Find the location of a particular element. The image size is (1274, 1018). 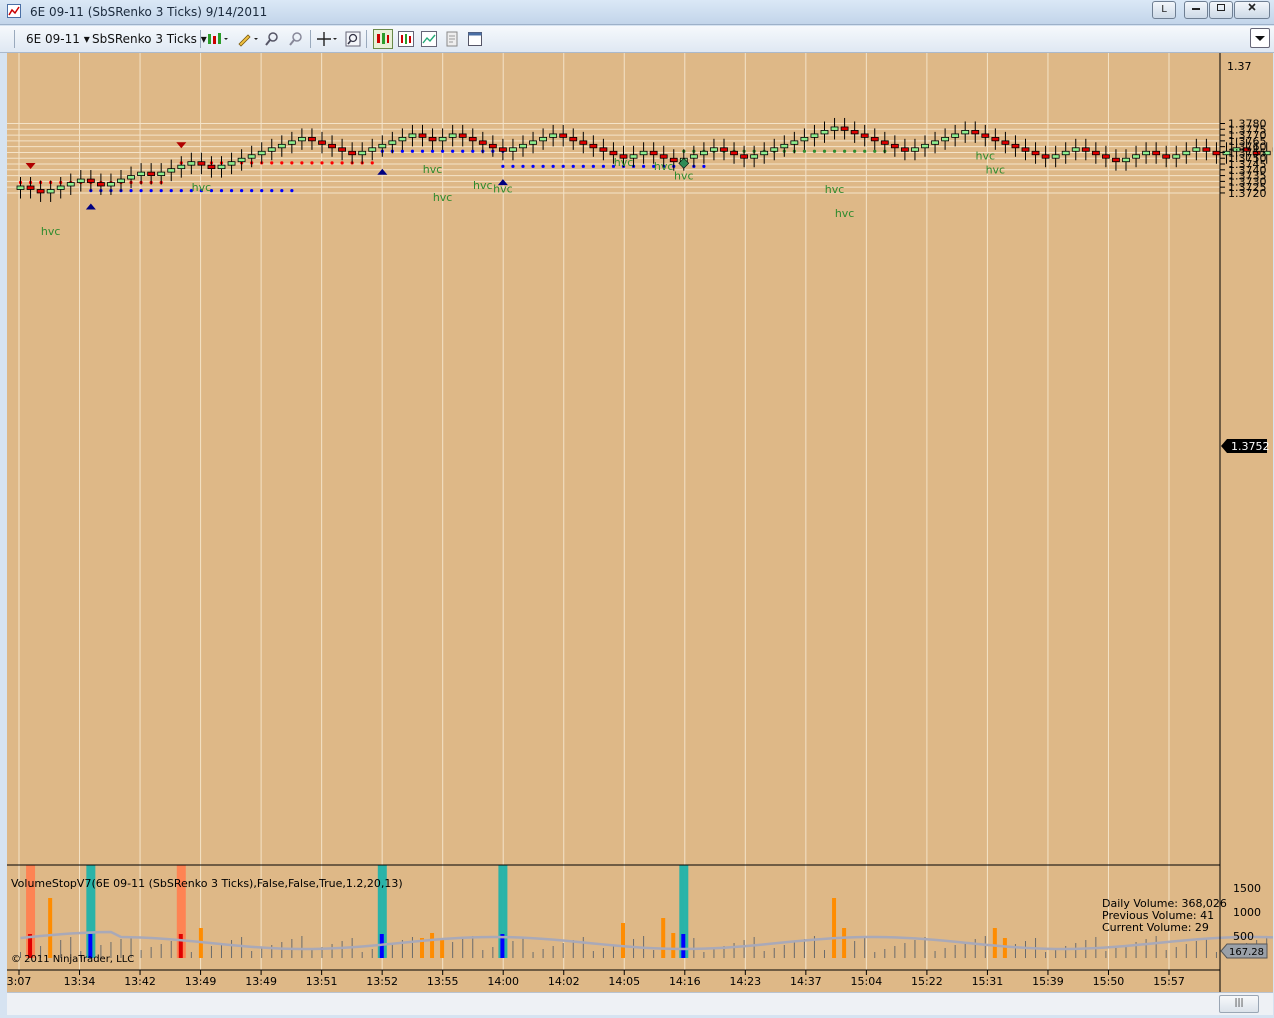

close-button is located at coordinates (1252, 10).